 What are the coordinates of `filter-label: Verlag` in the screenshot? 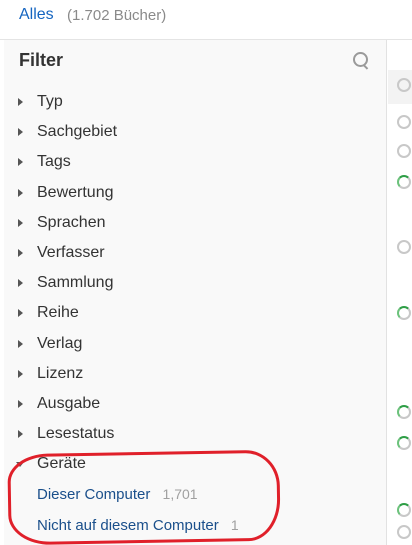 It's located at (60, 343).